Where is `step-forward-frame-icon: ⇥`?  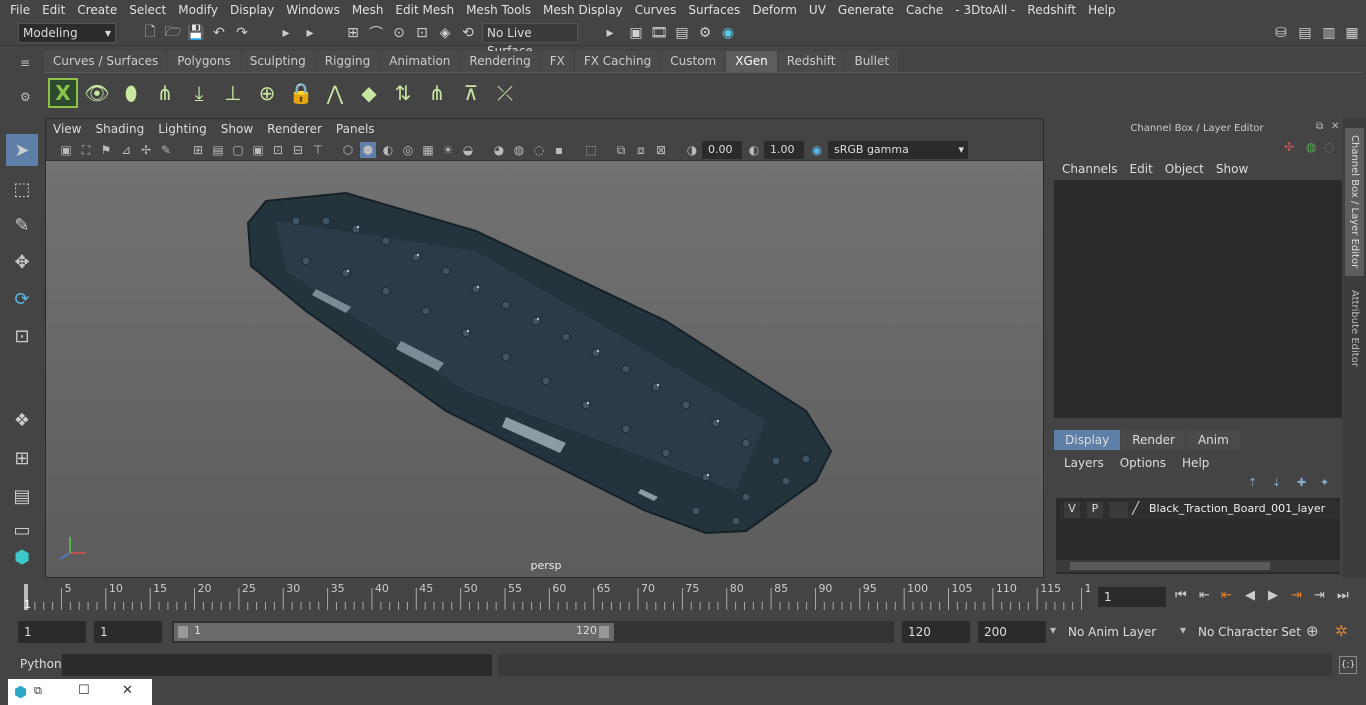
step-forward-frame-icon: ⇥ is located at coordinates (1296, 595).